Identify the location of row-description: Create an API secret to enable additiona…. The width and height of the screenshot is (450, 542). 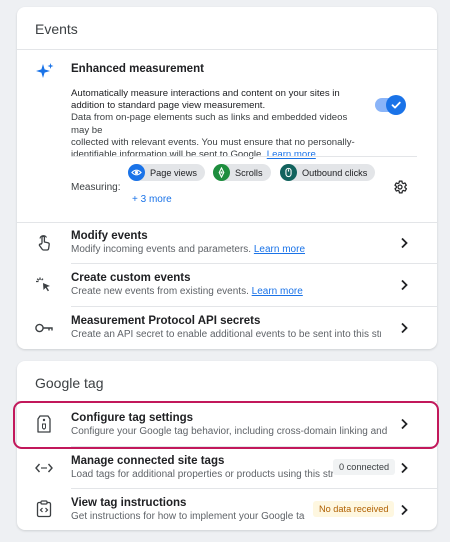
(226, 334).